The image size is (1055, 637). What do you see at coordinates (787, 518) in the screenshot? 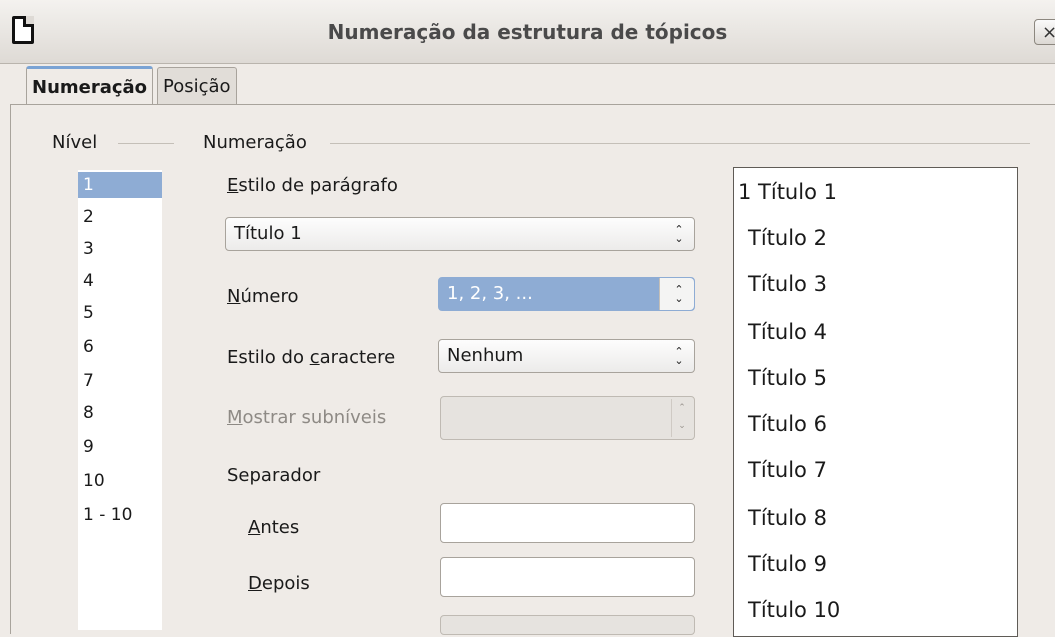
I see `preview-item: Título 8` at bounding box center [787, 518].